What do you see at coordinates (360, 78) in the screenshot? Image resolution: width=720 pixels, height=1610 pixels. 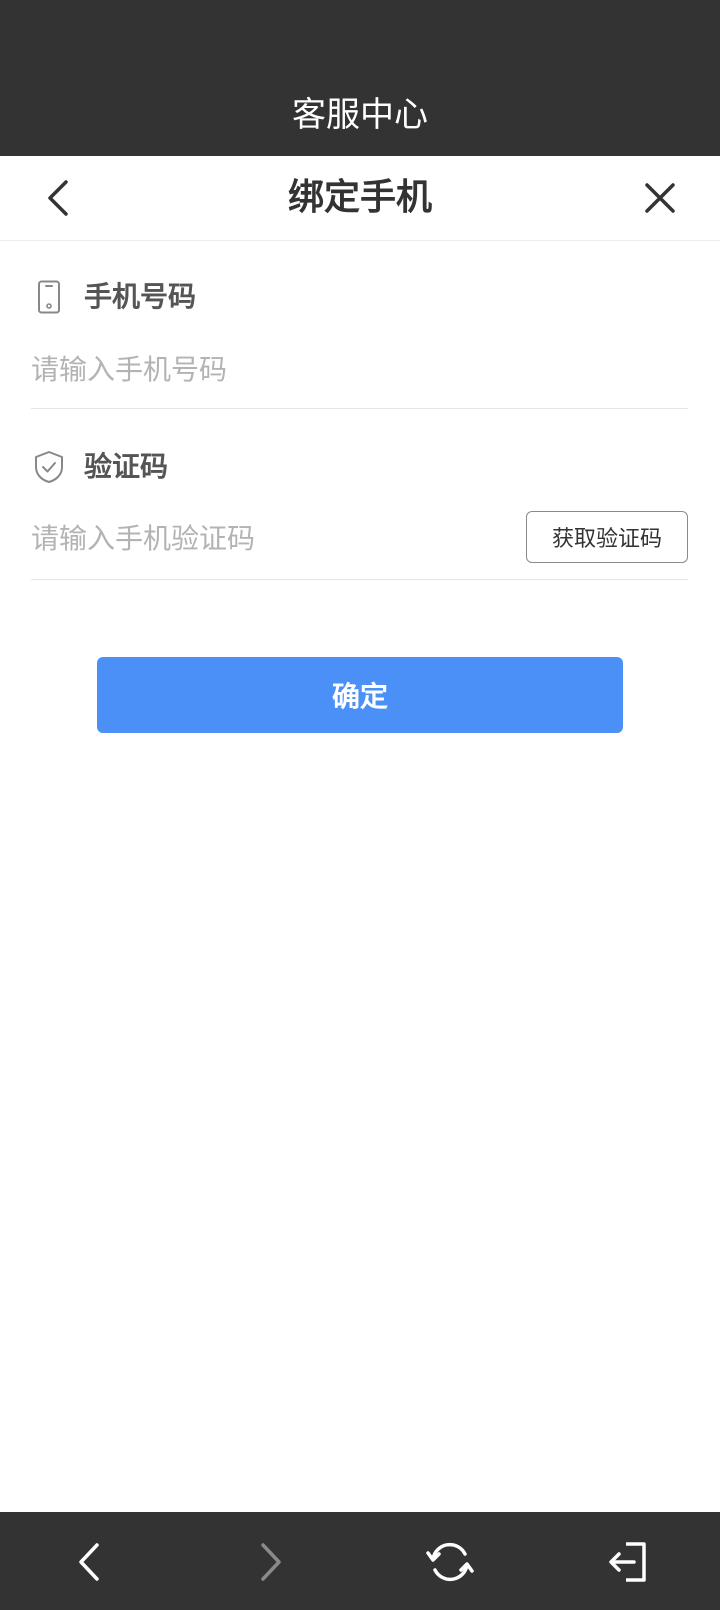 I see `status-header: 客服中心` at bounding box center [360, 78].